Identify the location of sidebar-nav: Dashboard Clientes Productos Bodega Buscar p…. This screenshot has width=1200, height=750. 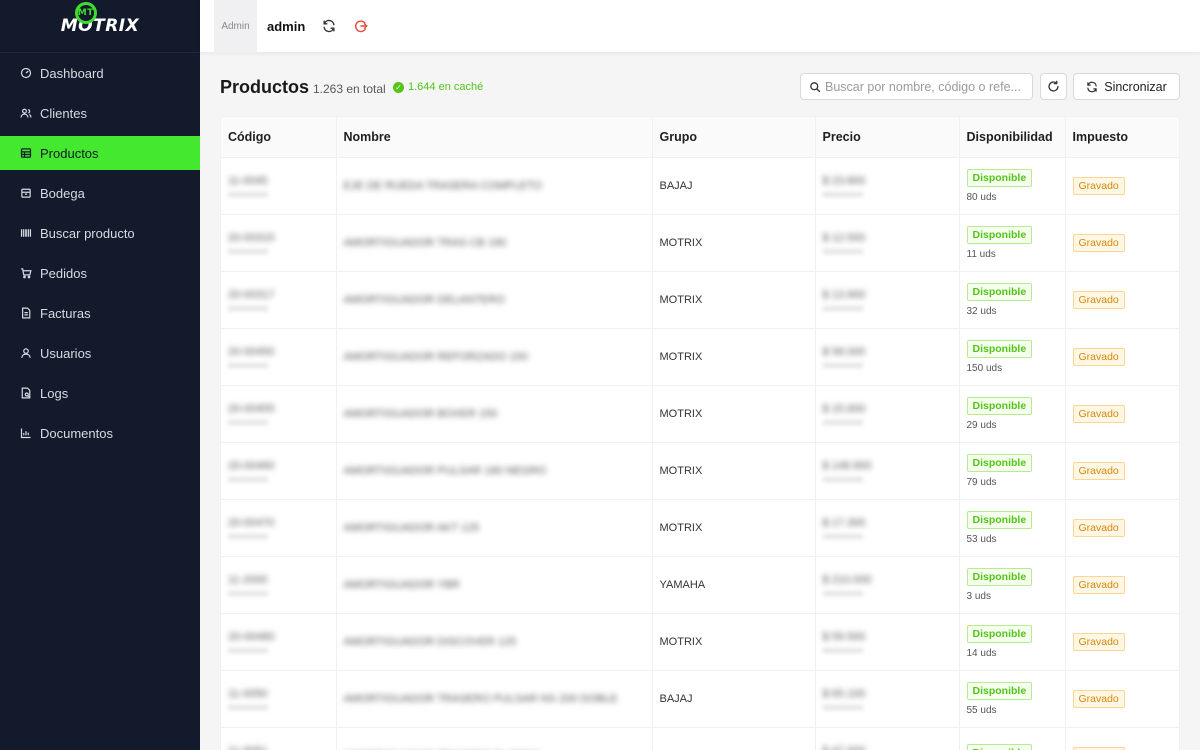
(100, 253).